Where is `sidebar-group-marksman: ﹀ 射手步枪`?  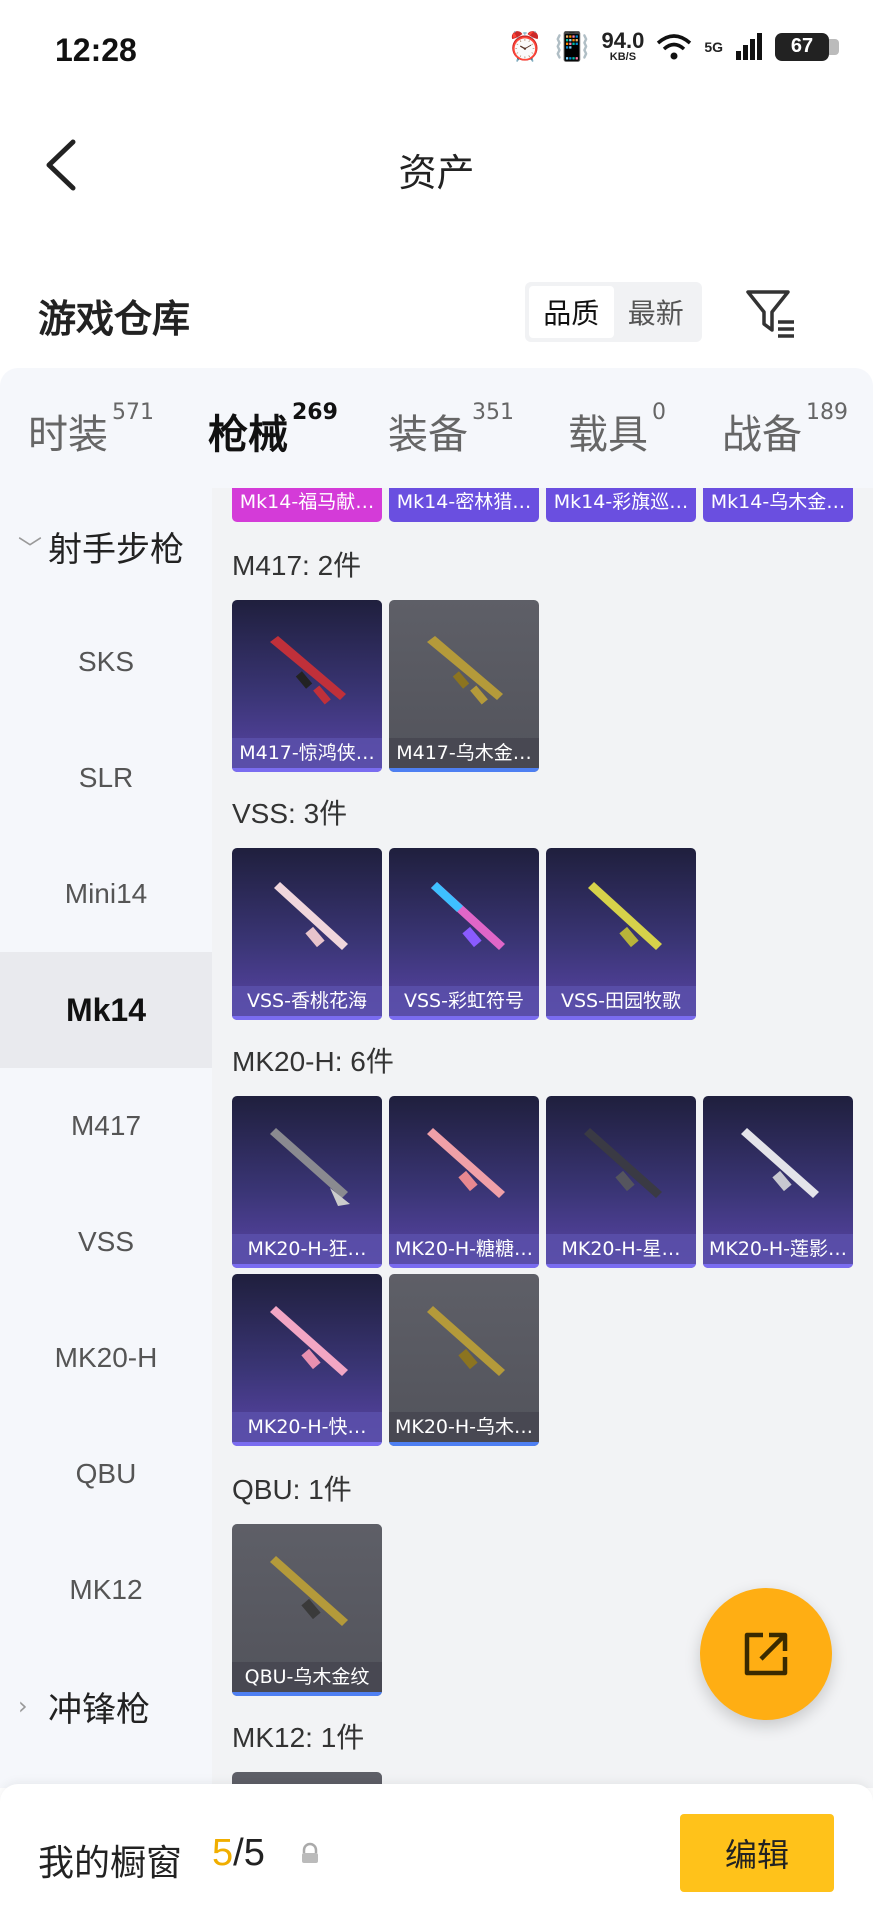
sidebar-group-marksman: ﹀ 射手步枪 is located at coordinates (106, 546).